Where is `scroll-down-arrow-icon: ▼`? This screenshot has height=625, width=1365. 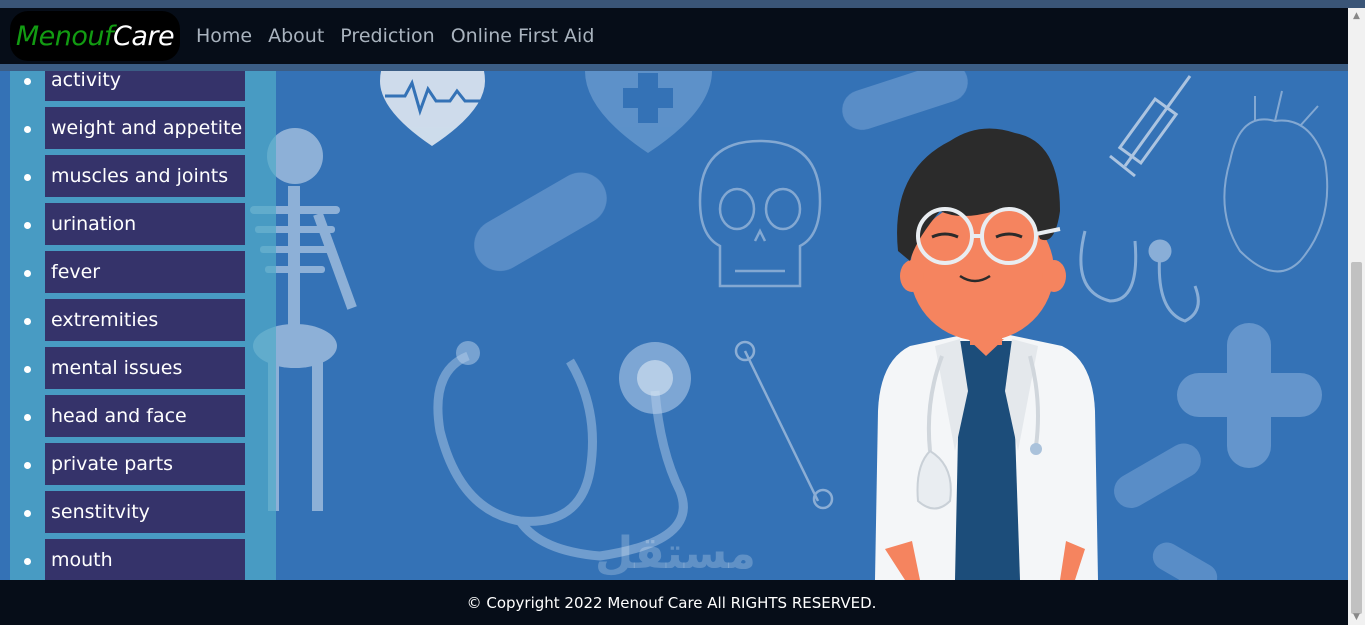 scroll-down-arrow-icon: ▼ is located at coordinates (1356, 617).